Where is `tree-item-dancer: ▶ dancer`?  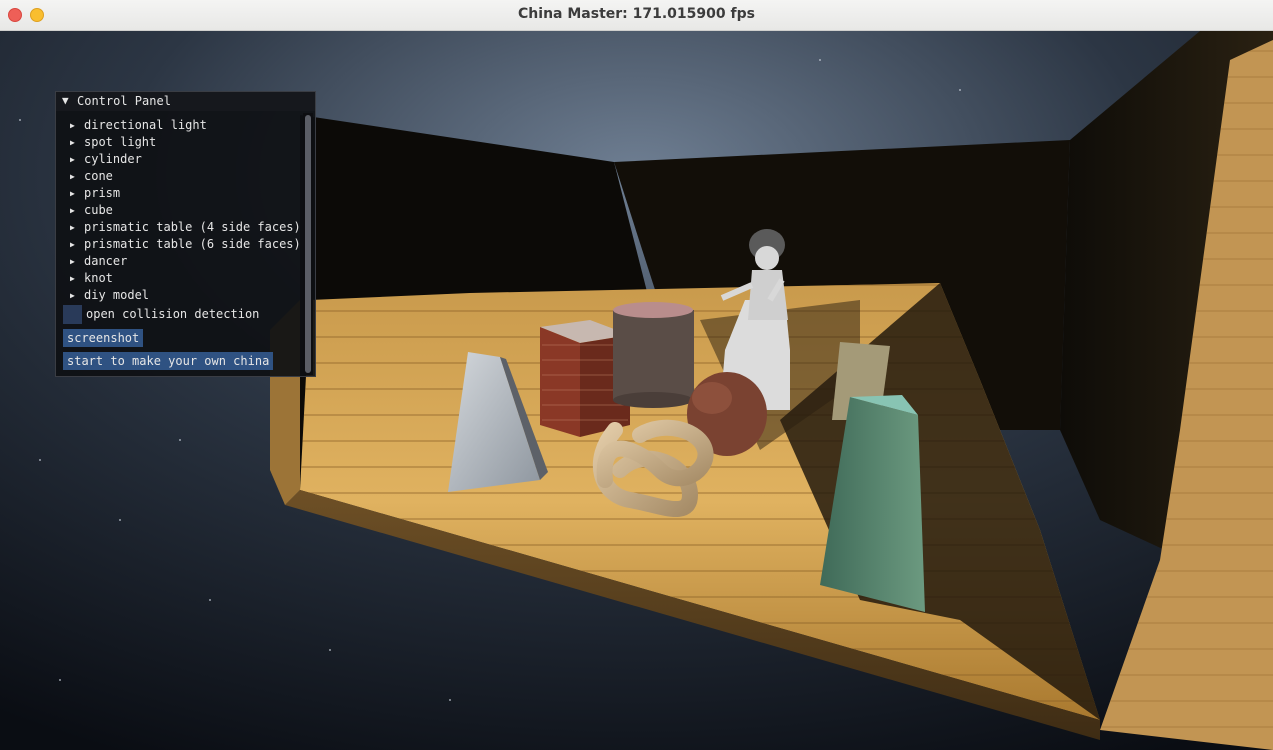 tree-item-dancer: ▶ dancer is located at coordinates (98, 262).